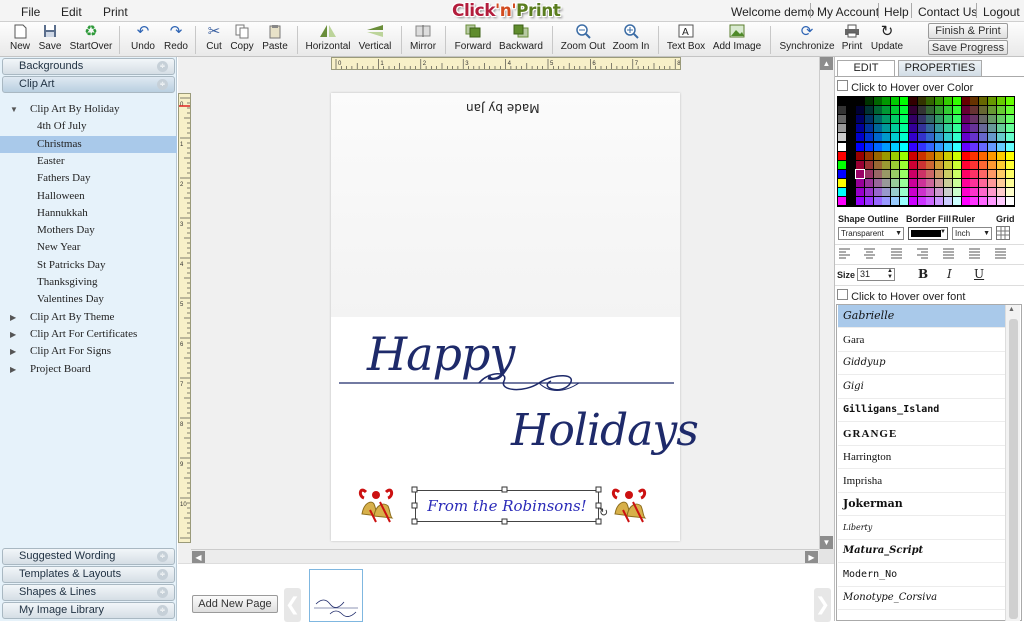 This screenshot has width=1024, height=624. What do you see at coordinates (940, 68) in the screenshot?
I see `tab-properties: PROPERTIES` at bounding box center [940, 68].